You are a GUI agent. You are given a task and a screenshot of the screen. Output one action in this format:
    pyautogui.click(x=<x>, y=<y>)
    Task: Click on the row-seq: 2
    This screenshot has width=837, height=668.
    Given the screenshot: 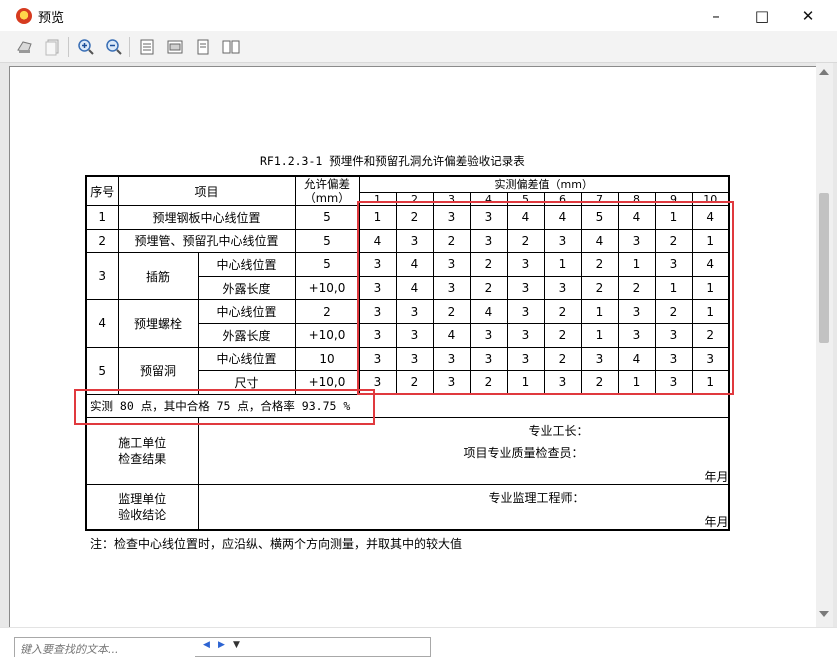 What is the action you would take?
    pyautogui.click(x=102, y=241)
    